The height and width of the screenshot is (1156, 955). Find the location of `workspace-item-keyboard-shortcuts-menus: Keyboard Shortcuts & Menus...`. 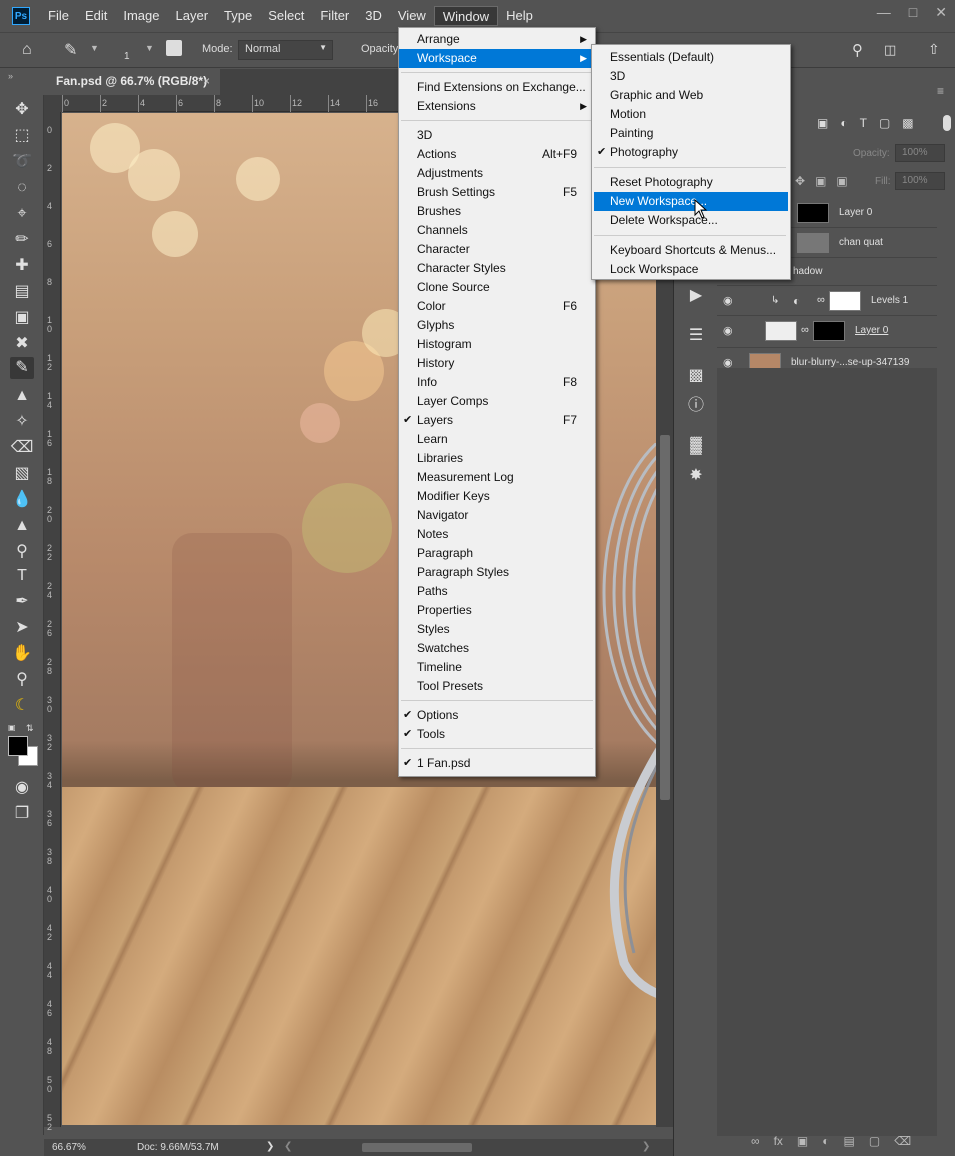

workspace-item-keyboard-shortcuts-menus: Keyboard Shortcuts & Menus... is located at coordinates (691, 250).